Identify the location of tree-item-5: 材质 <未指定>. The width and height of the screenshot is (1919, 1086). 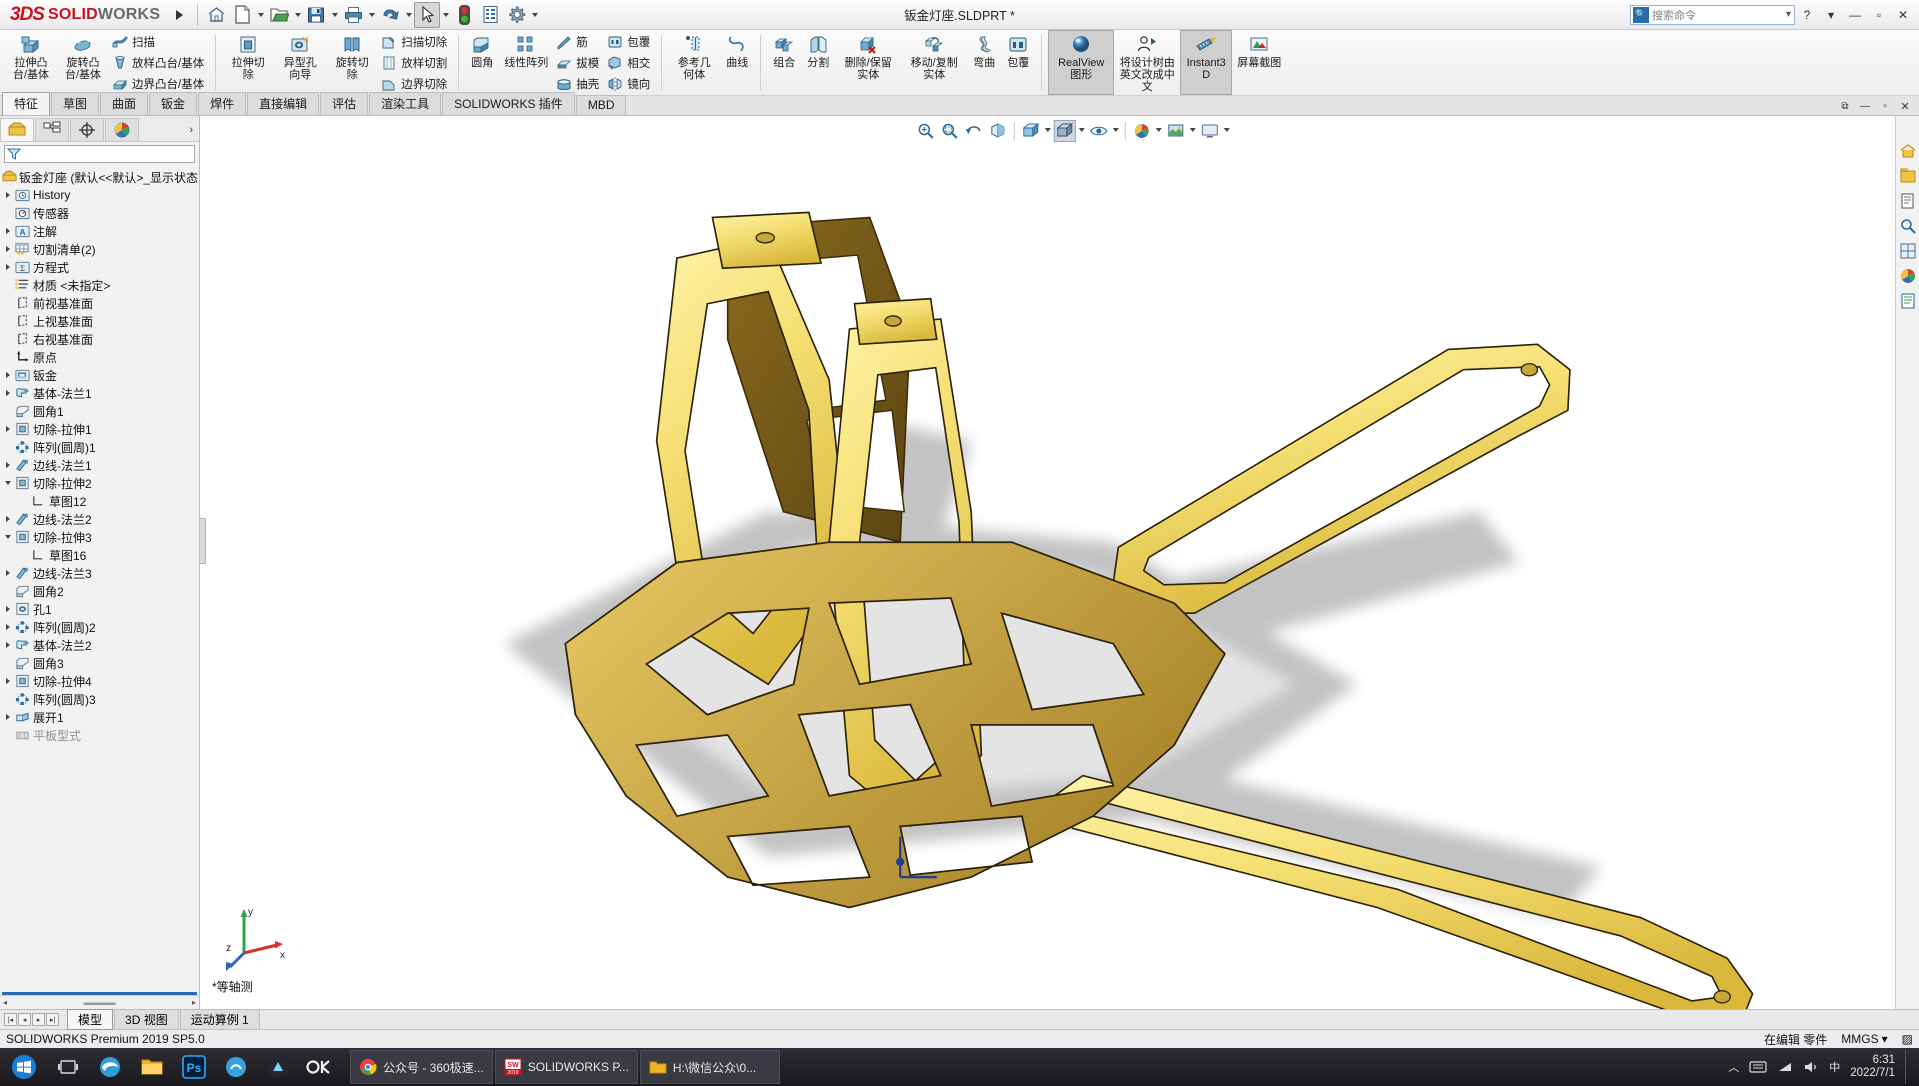
(99, 285).